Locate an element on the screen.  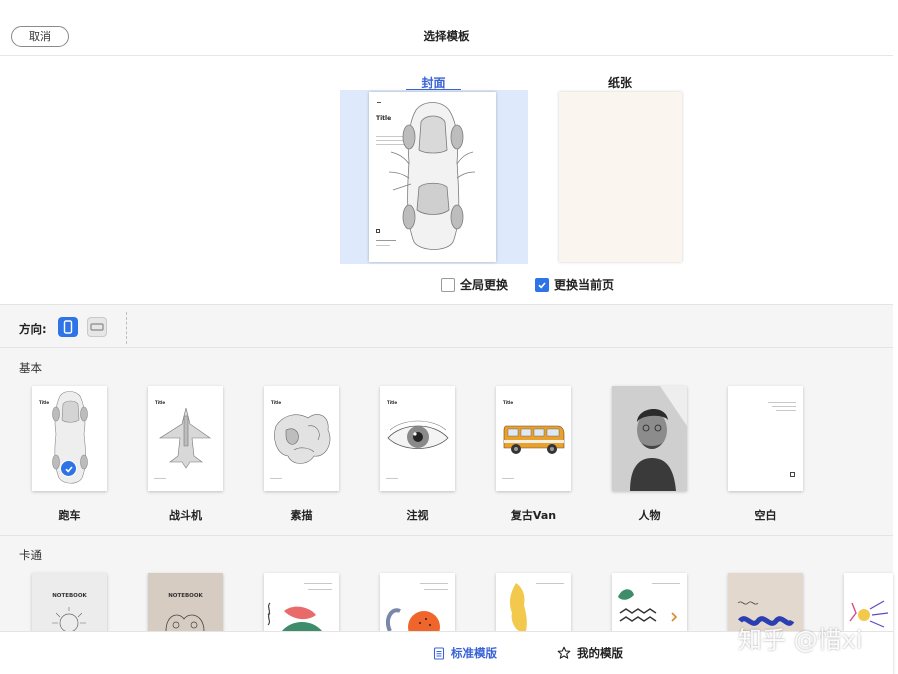
van-illustration is located at coordinates (534, 439).